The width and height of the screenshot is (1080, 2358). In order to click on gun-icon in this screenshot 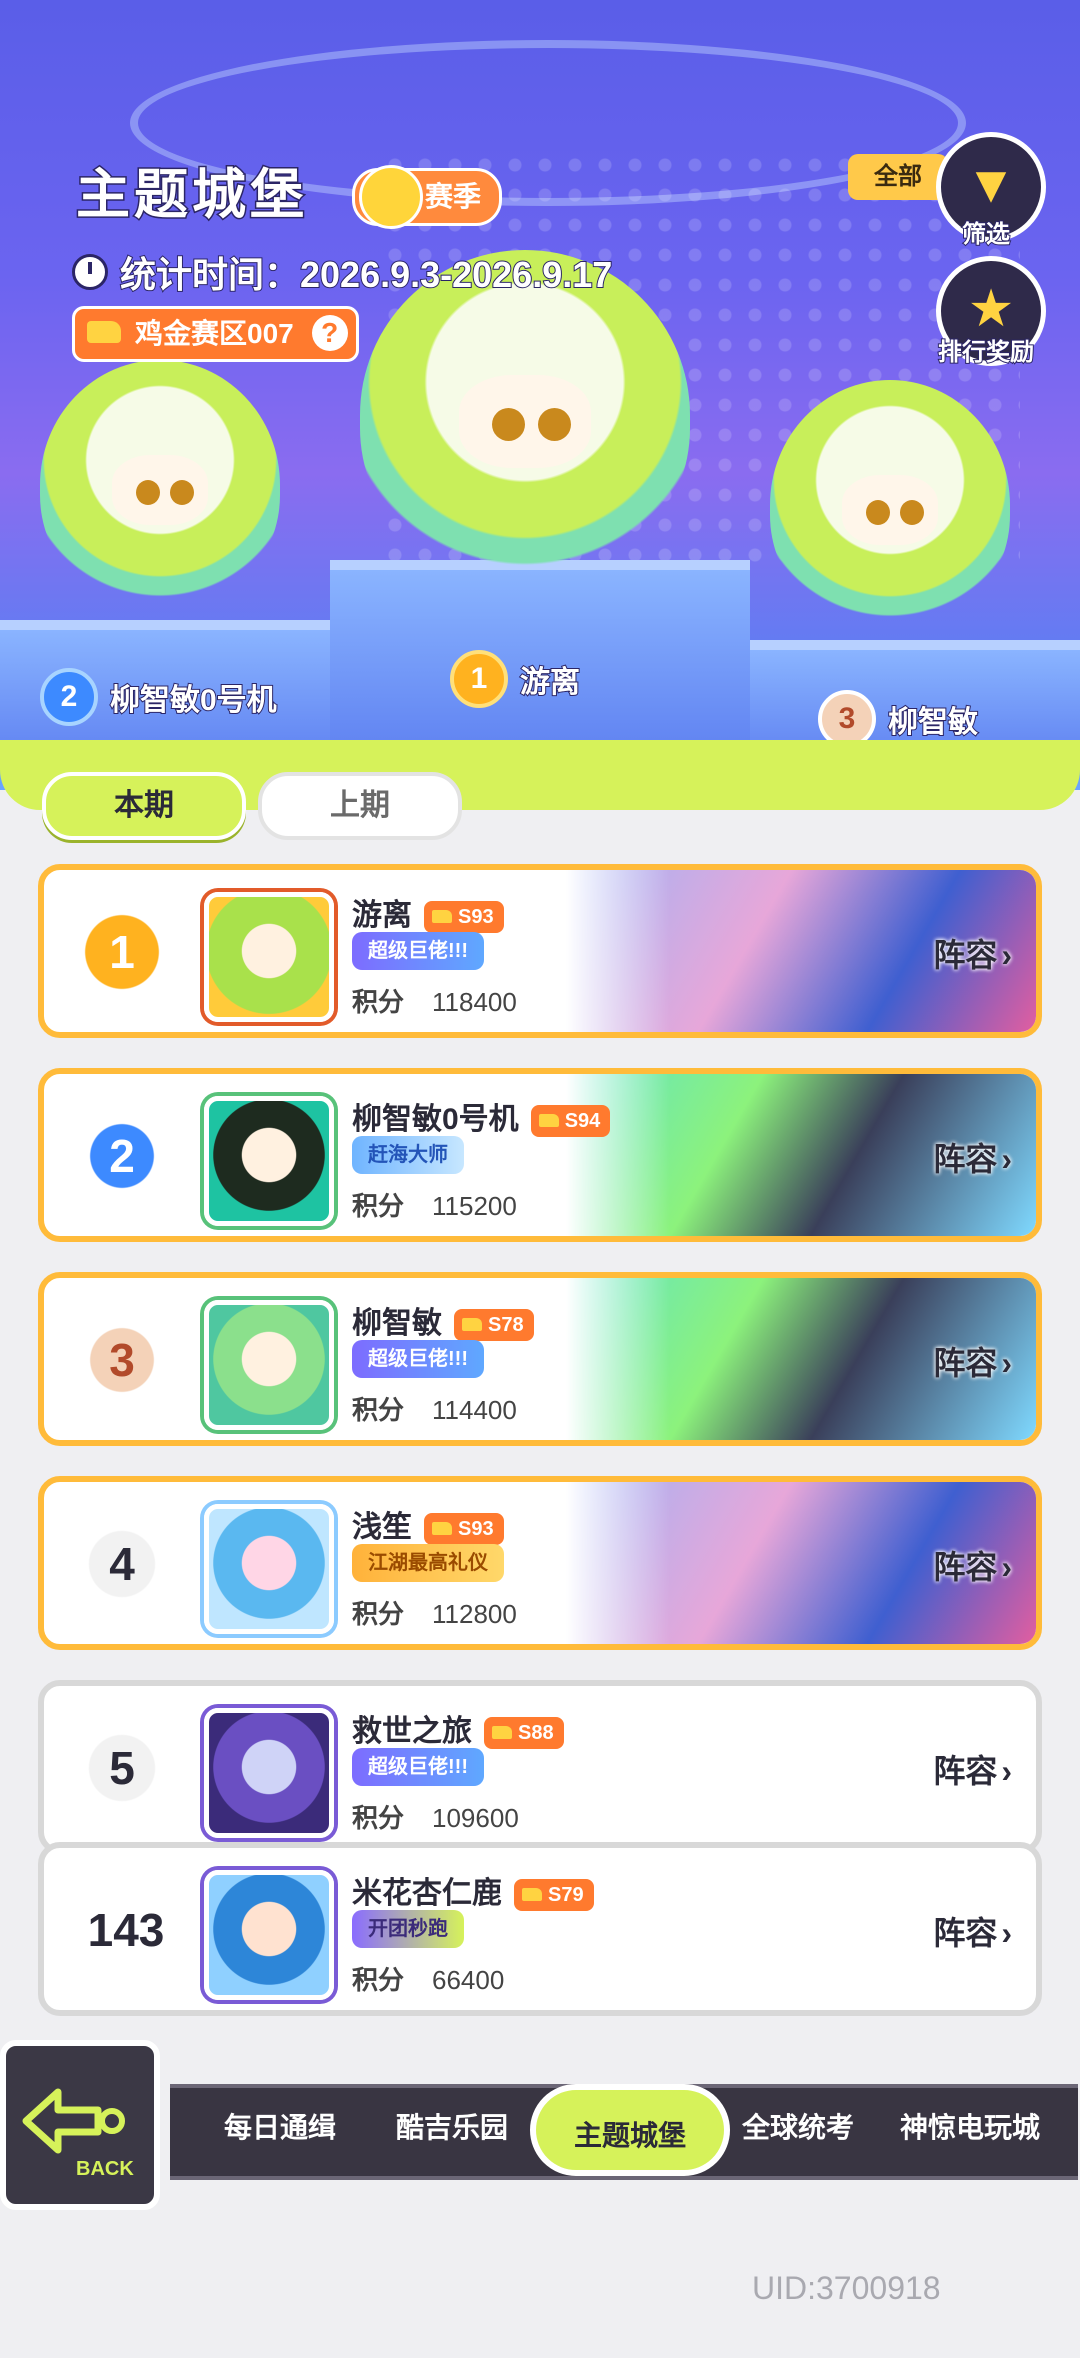, I will do `click(104, 332)`.